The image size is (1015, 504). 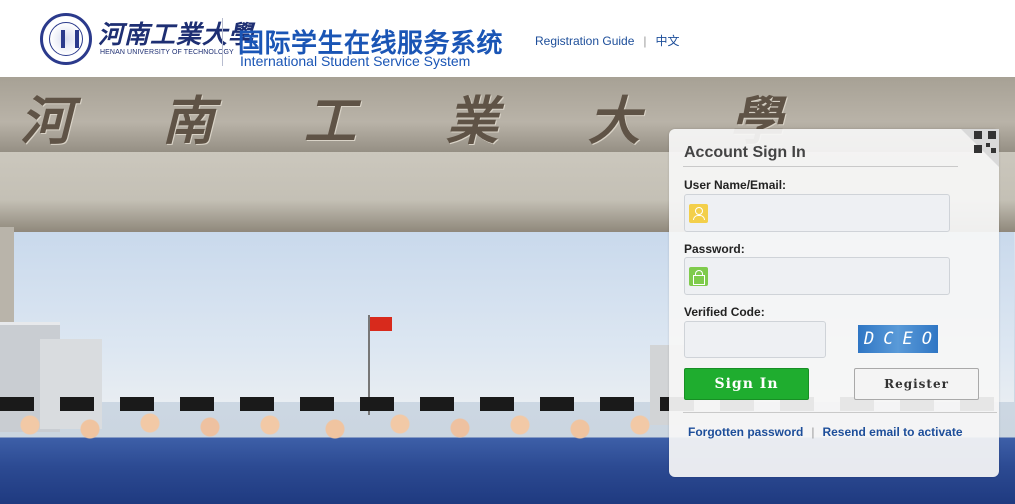 What do you see at coordinates (898, 339) in the screenshot?
I see `captcha-image: DCEO` at bounding box center [898, 339].